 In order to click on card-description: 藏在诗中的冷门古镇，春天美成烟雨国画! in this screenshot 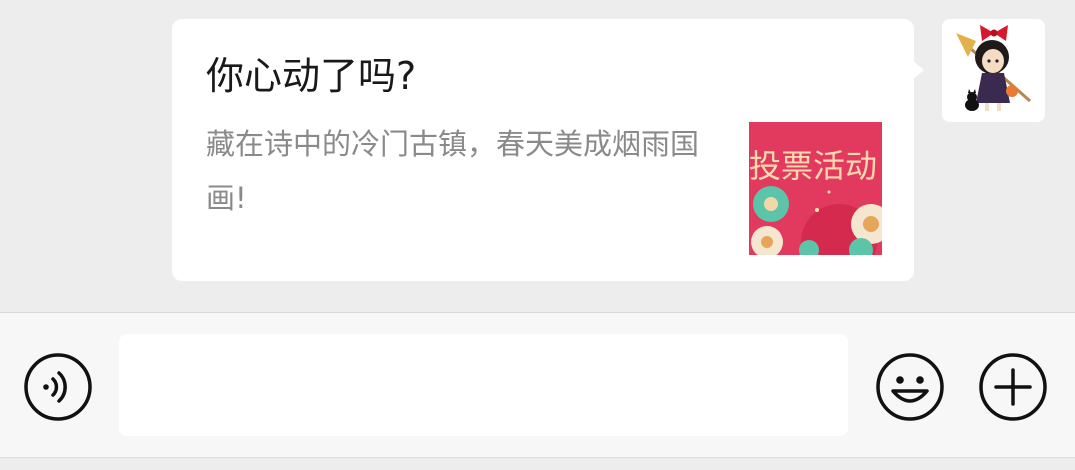, I will do `click(453, 171)`.